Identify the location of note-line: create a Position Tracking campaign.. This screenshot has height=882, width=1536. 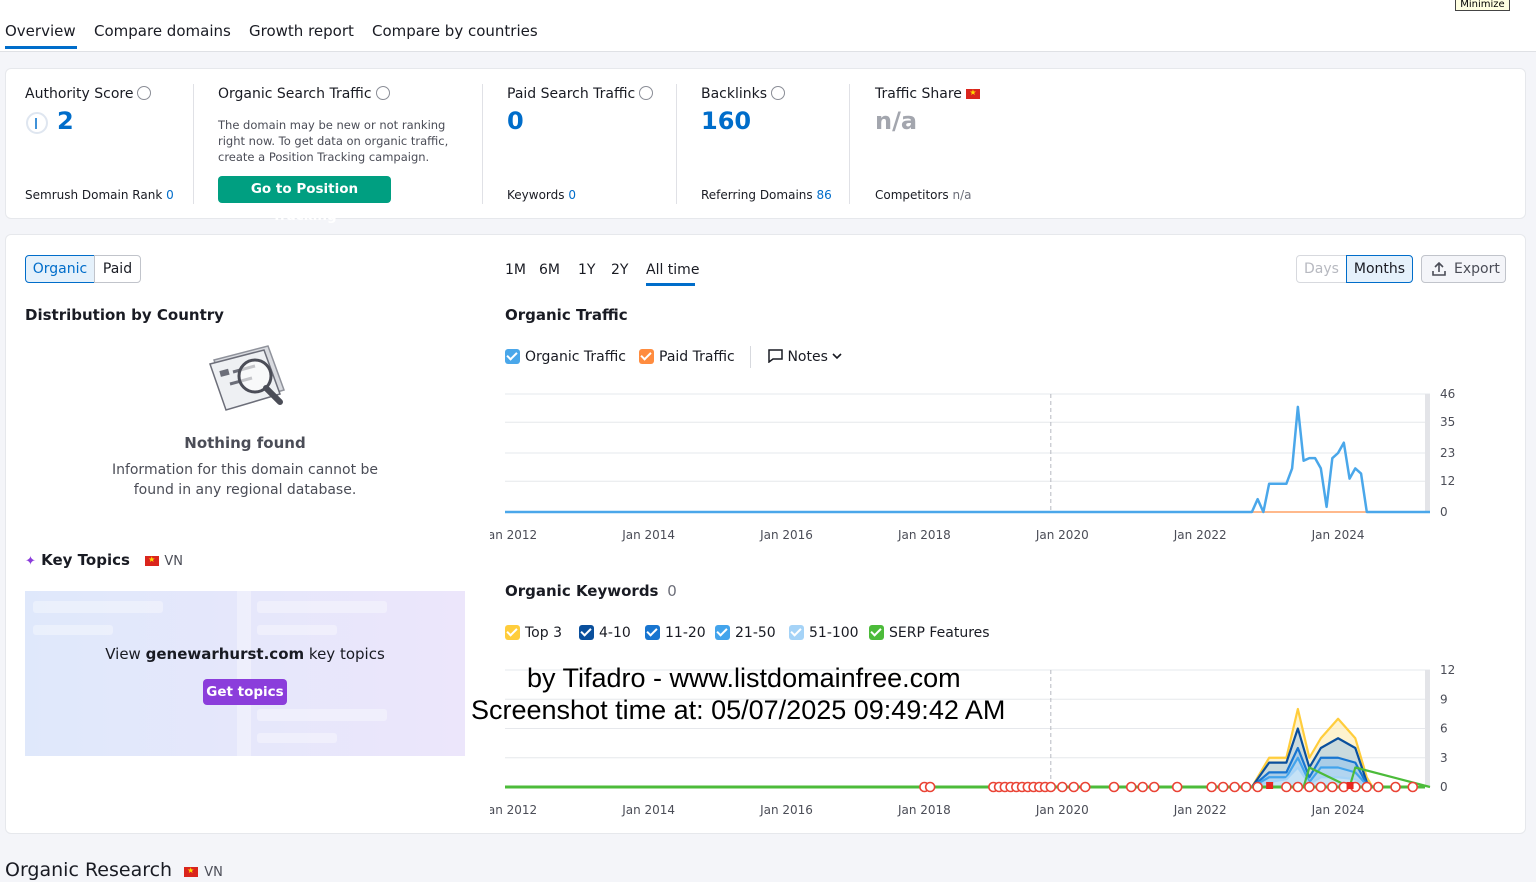
(324, 157).